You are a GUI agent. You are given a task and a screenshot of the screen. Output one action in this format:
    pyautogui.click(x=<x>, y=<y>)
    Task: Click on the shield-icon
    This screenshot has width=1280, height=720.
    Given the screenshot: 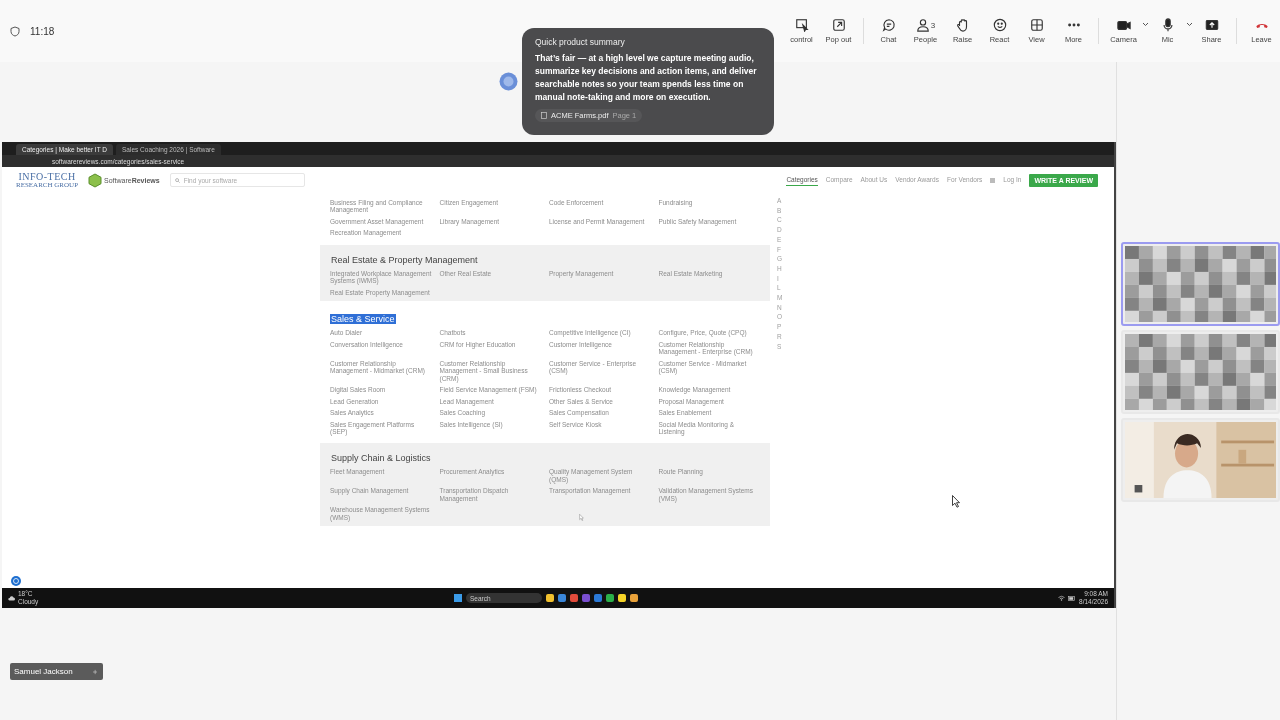 What is the action you would take?
    pyautogui.click(x=15, y=31)
    